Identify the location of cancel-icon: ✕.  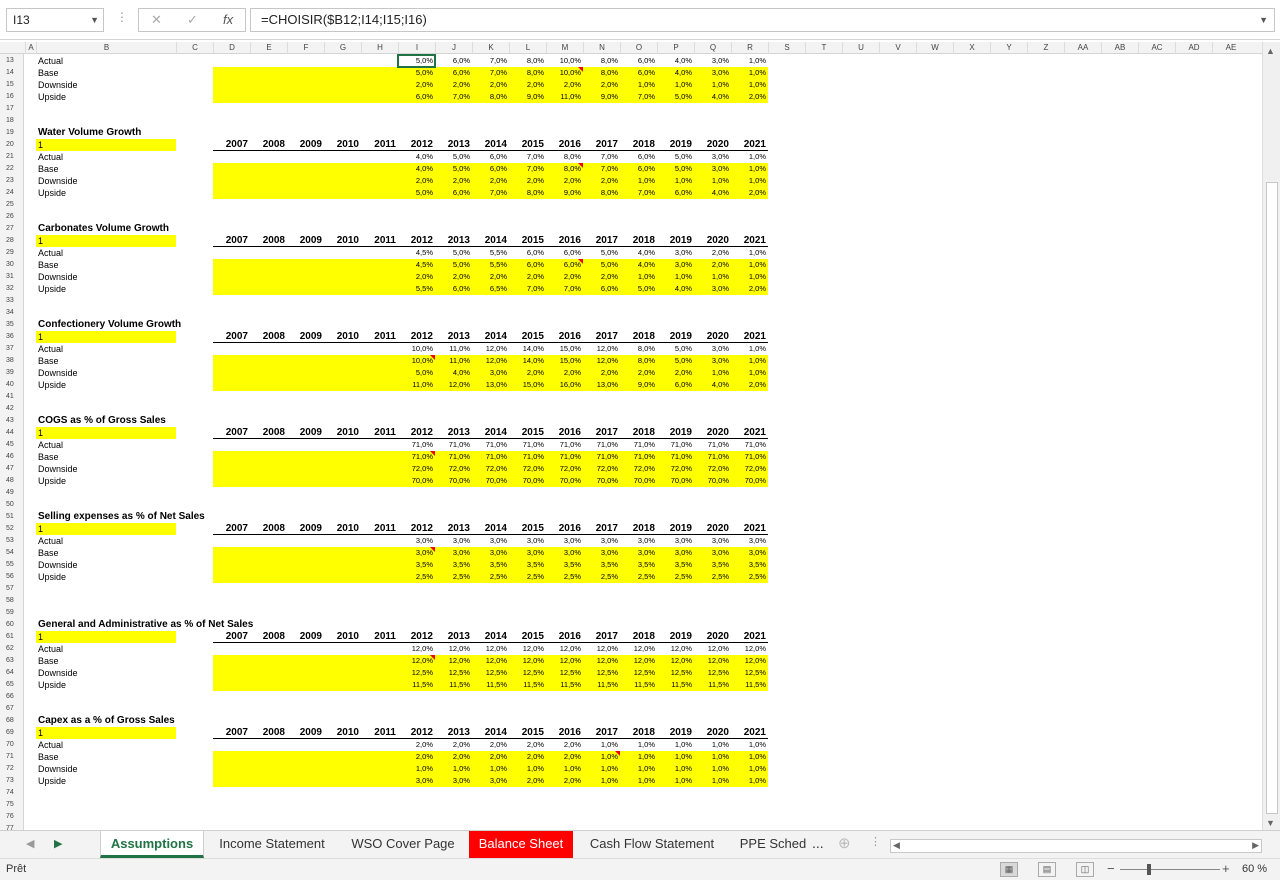
(156, 20).